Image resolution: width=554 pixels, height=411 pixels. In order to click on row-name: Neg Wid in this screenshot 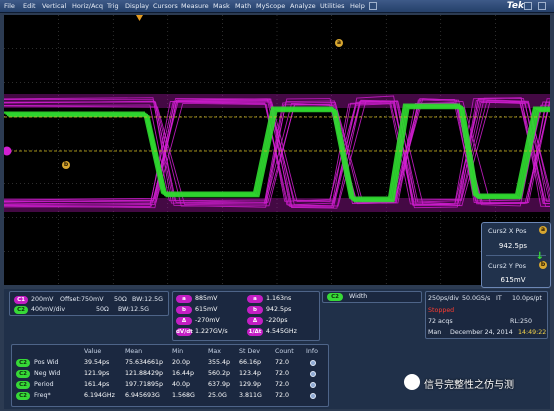, I will do `click(47, 373)`.